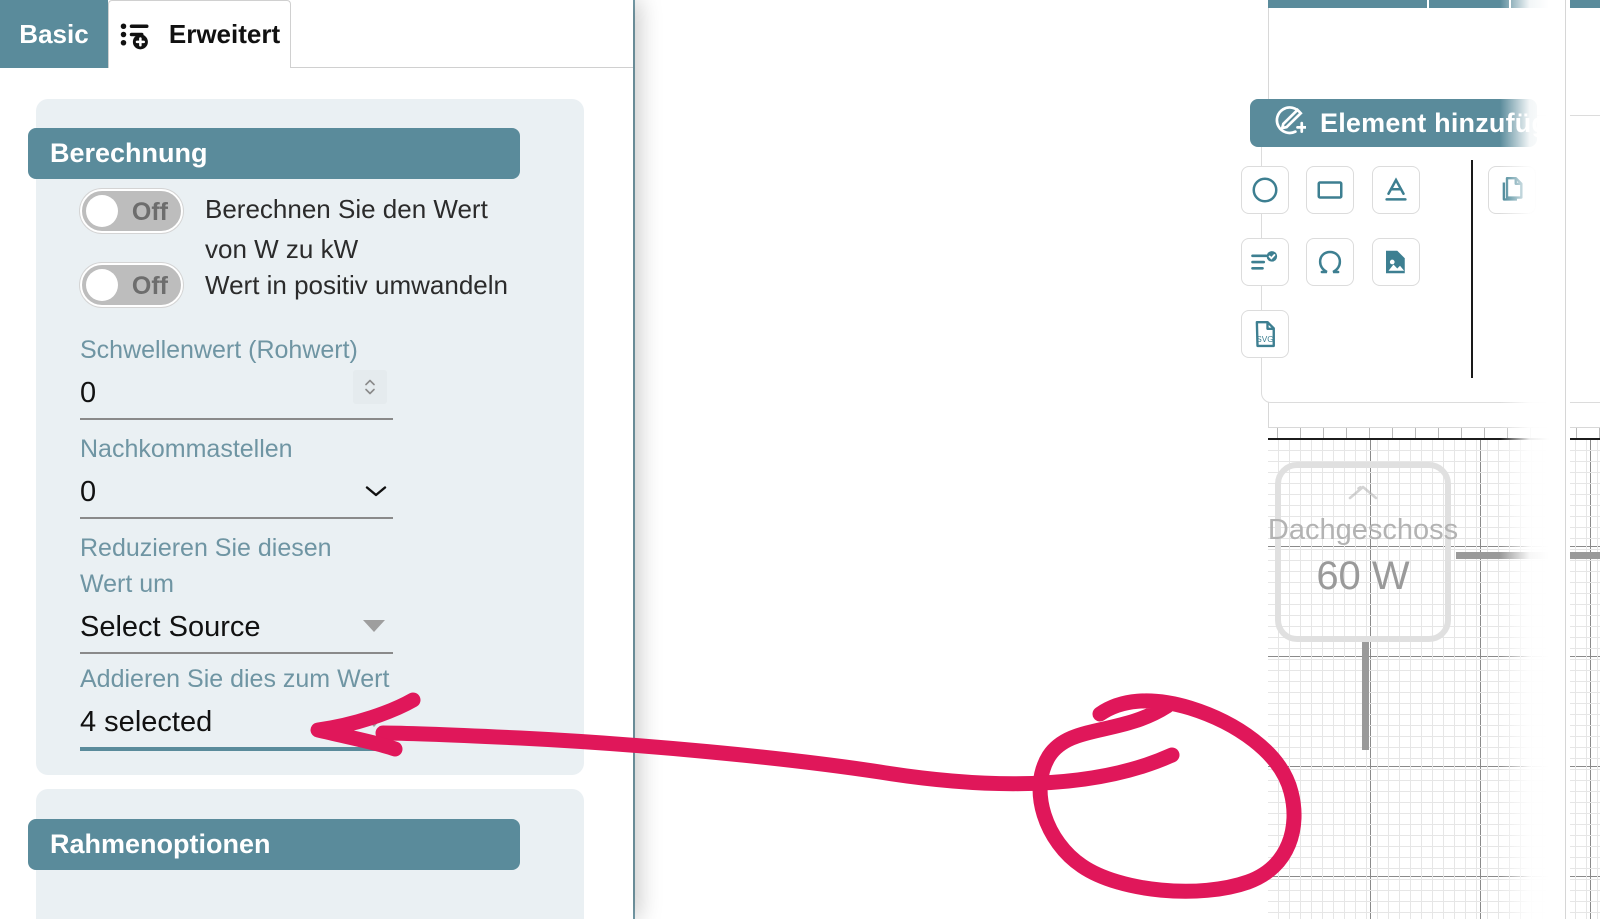 The width and height of the screenshot is (1600, 919). Describe the element at coordinates (316, 34) in the screenshot. I see `settings-tabs: Basic Erweitert` at that location.